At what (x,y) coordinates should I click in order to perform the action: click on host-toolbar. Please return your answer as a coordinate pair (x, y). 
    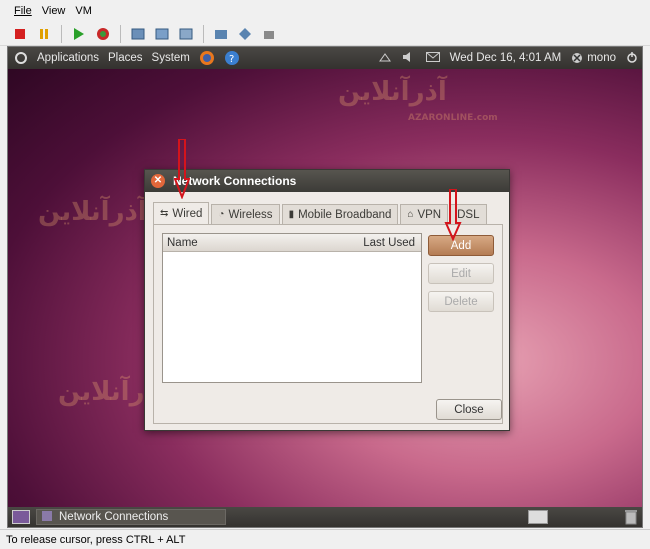
    Looking at the image, I should click on (325, 34).